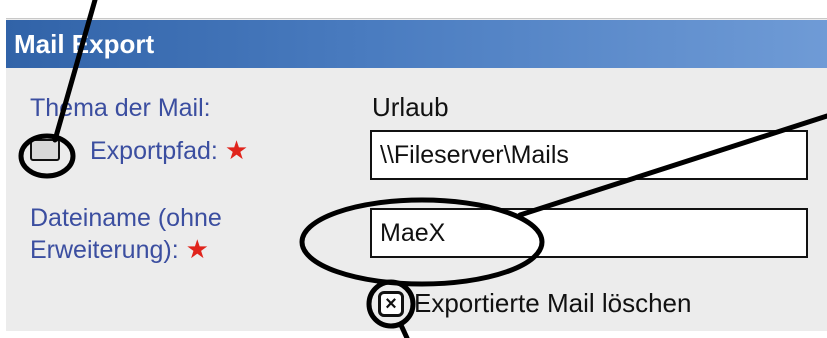 The height and width of the screenshot is (338, 827). Describe the element at coordinates (672, 165) in the screenshot. I see `callout-line-filename` at that location.